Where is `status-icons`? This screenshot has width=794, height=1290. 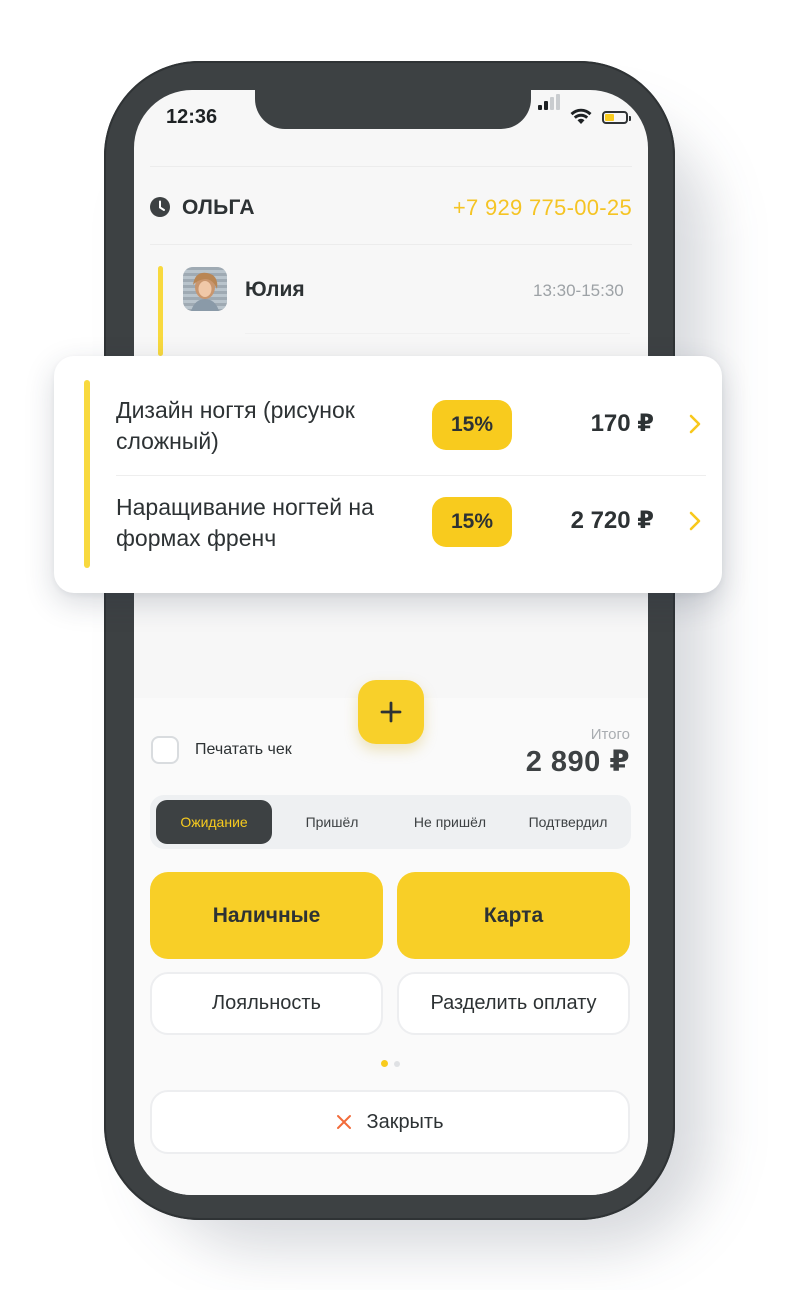 status-icons is located at coordinates (588, 111).